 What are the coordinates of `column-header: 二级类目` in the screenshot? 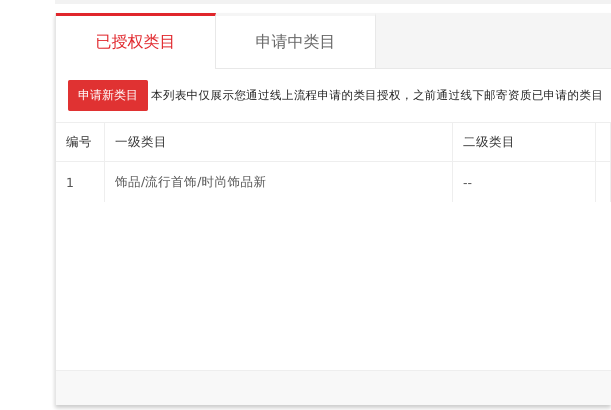 It's located at (524, 142).